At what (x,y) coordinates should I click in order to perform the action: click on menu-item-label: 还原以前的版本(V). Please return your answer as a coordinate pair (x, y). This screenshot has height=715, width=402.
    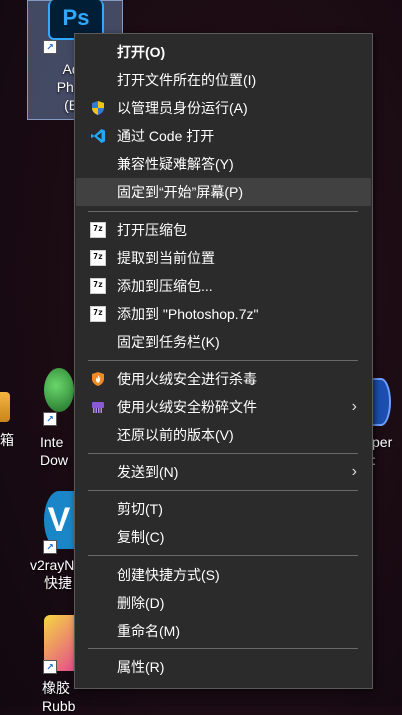
    Looking at the image, I should click on (175, 435).